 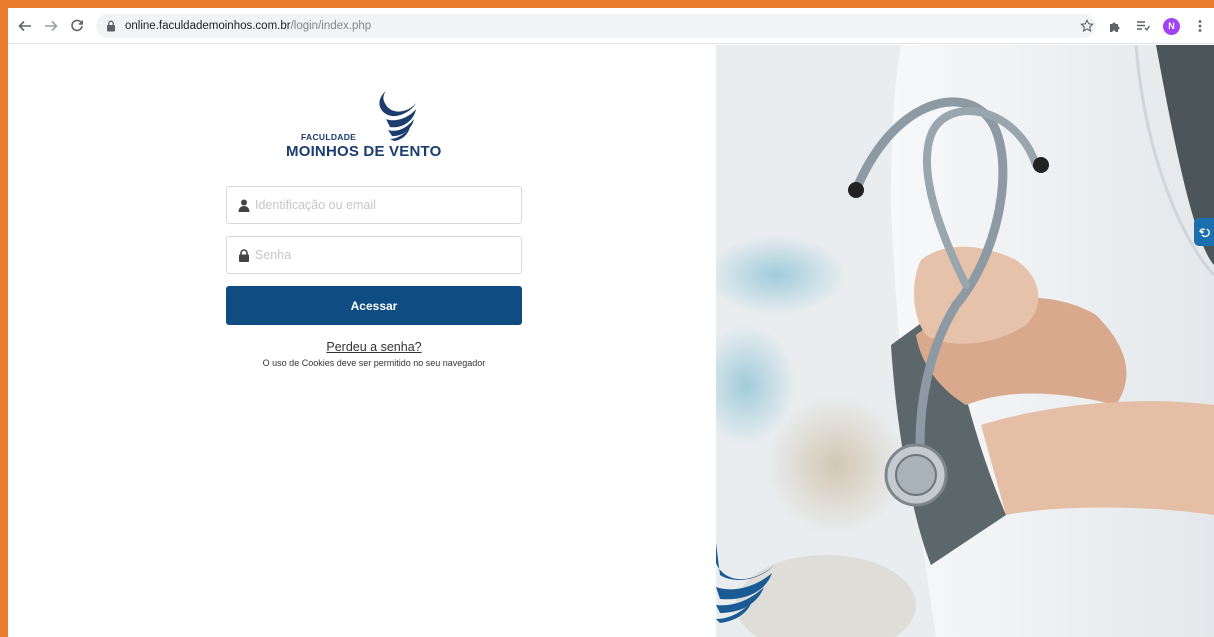 I want to click on brand-name-big: MOINHOS DE VENTO, so click(x=364, y=151).